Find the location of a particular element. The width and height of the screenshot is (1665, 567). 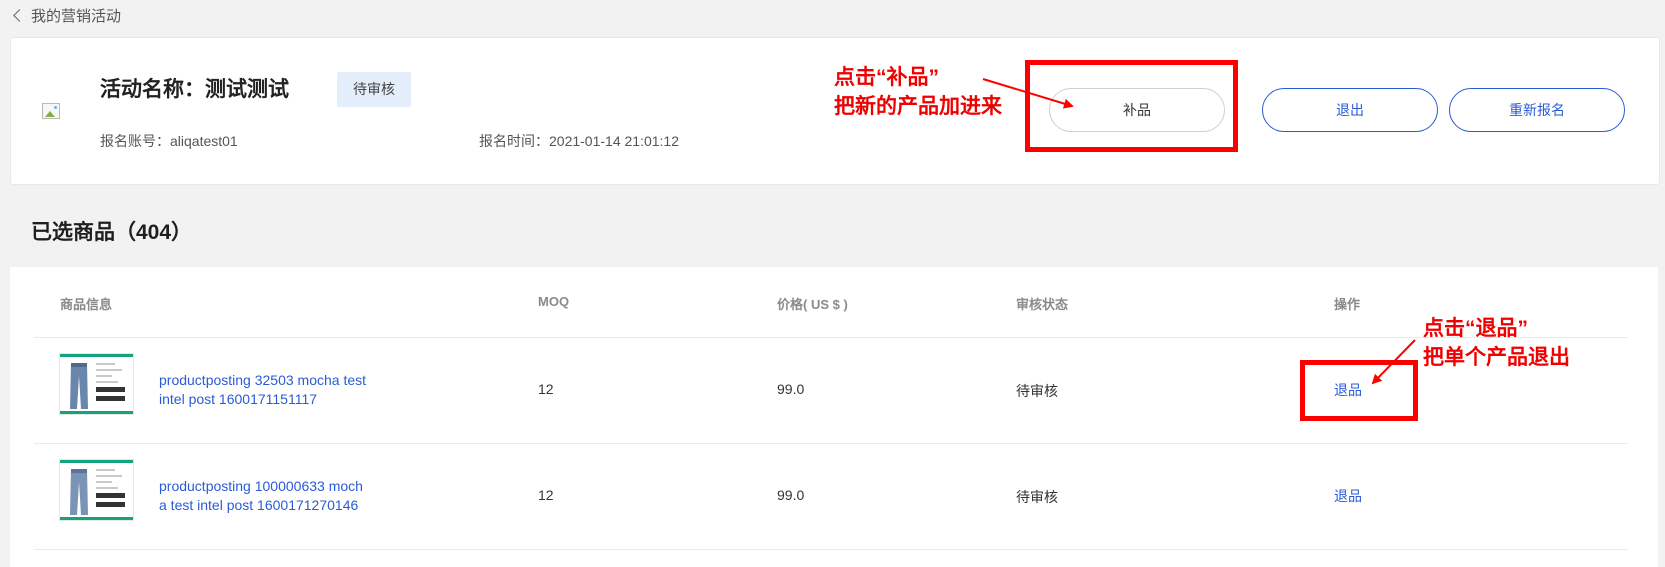

status-badge: 待审核 is located at coordinates (374, 89).